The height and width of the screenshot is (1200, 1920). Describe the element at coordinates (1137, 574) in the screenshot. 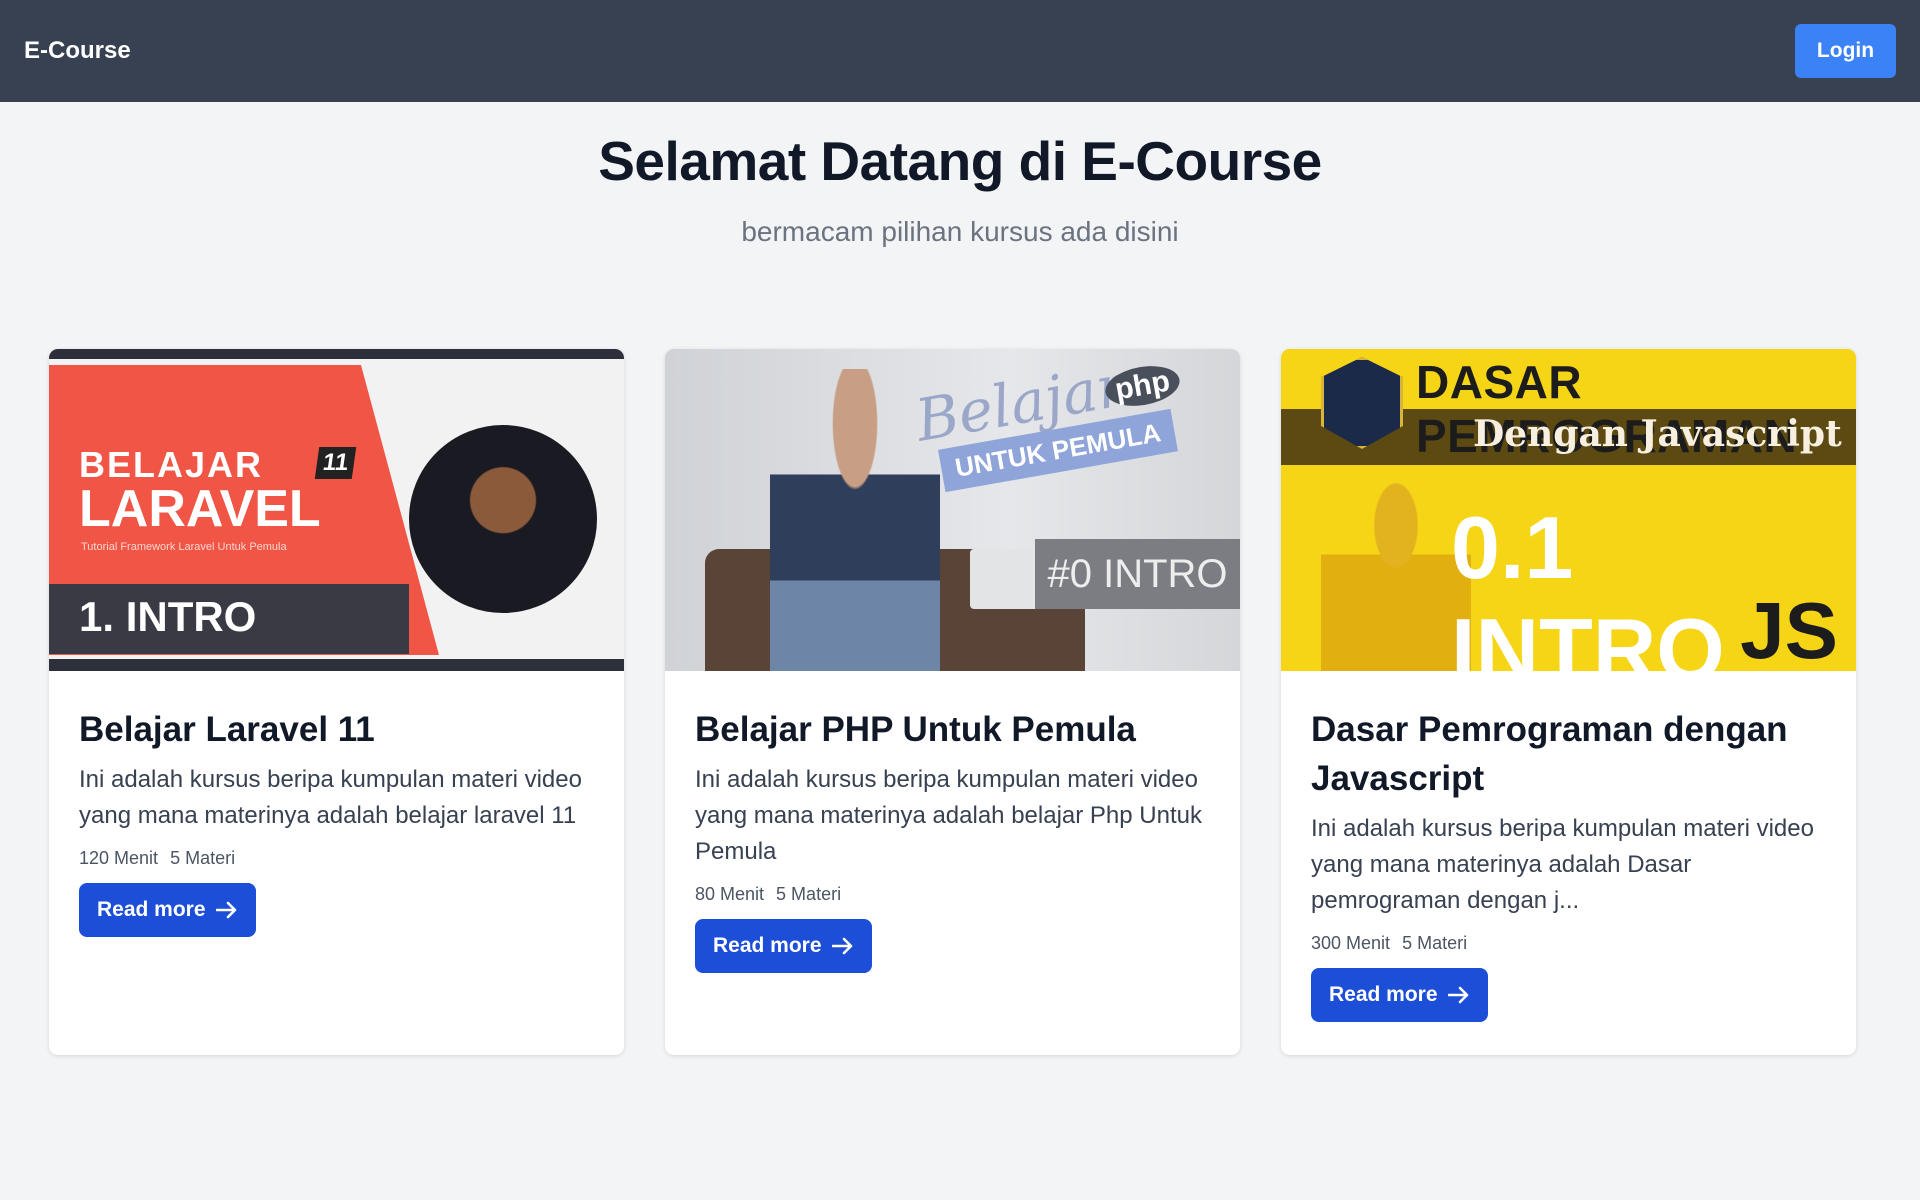

I see `thumbnail-episode: #0 INTRO` at that location.